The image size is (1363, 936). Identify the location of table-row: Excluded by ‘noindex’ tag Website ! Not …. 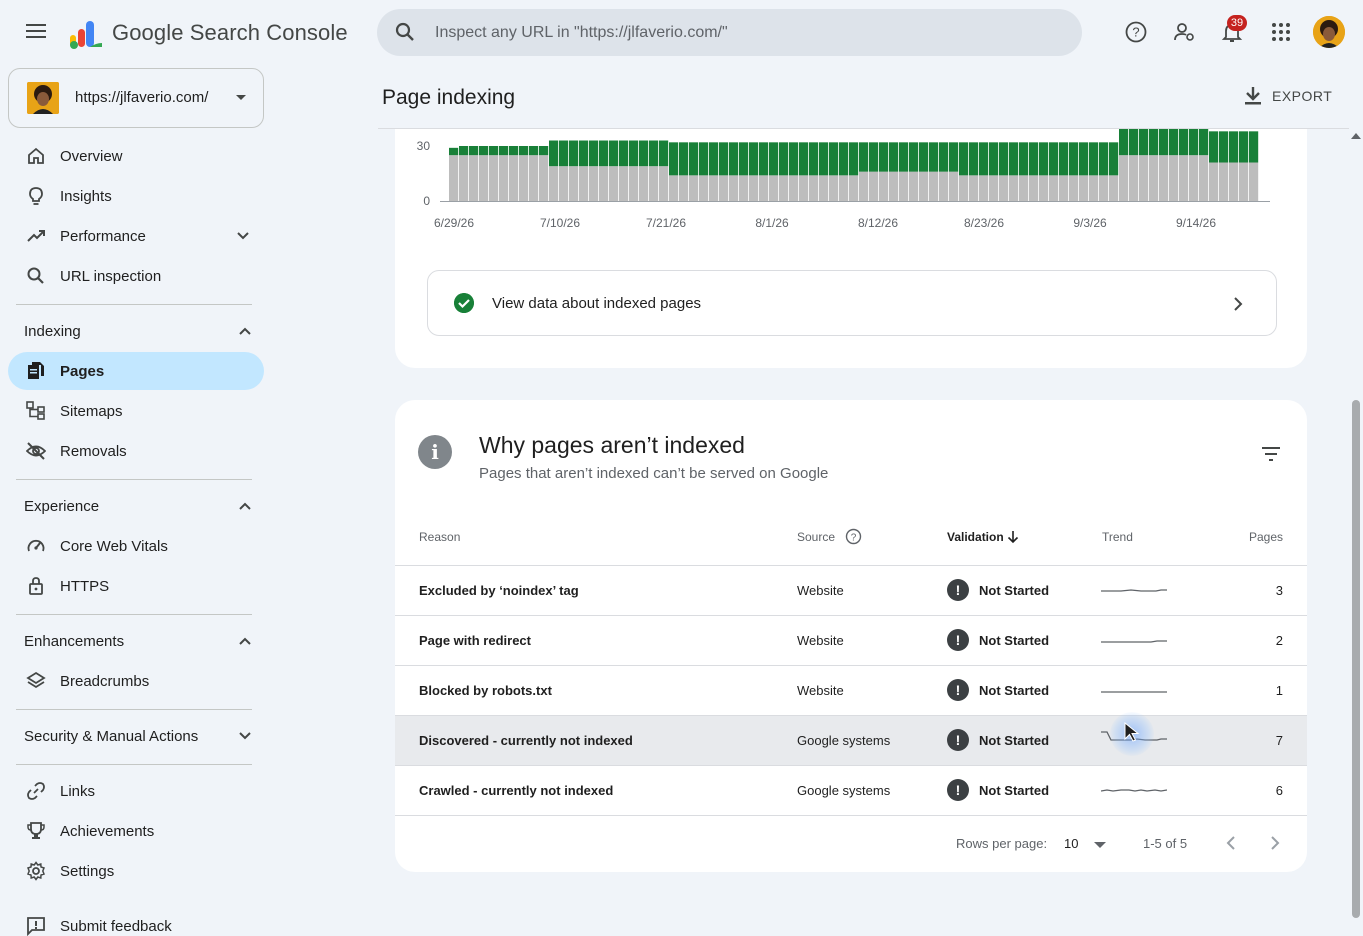
(851, 590).